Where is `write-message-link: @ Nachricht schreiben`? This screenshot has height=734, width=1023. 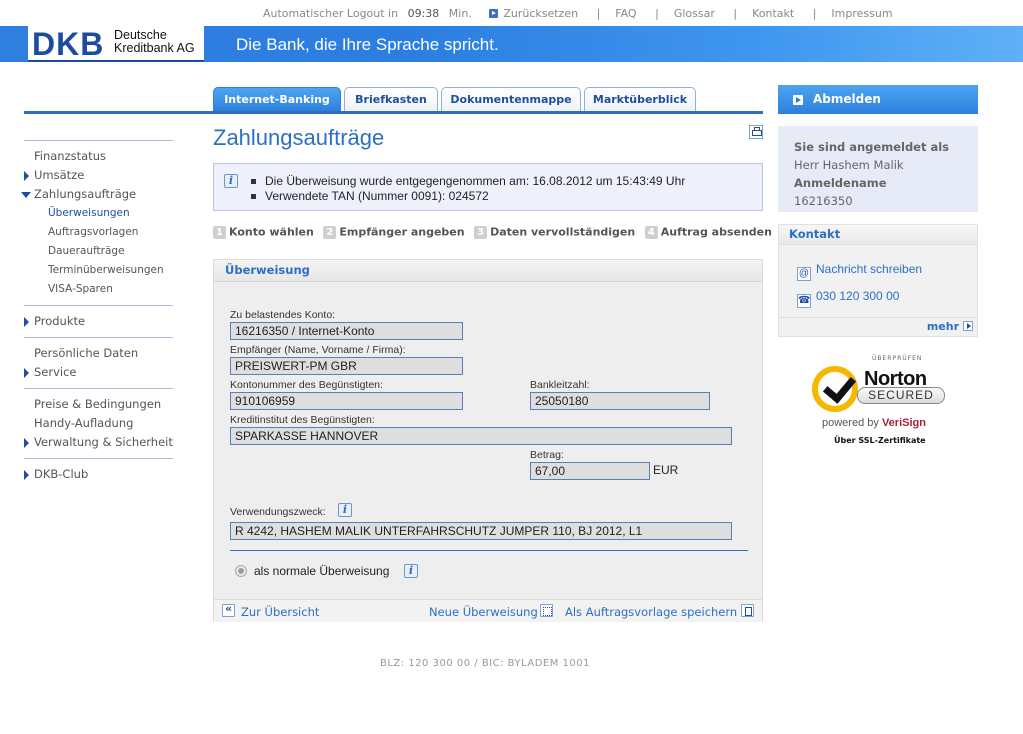 write-message-link: @ Nachricht schreiben is located at coordinates (859, 271).